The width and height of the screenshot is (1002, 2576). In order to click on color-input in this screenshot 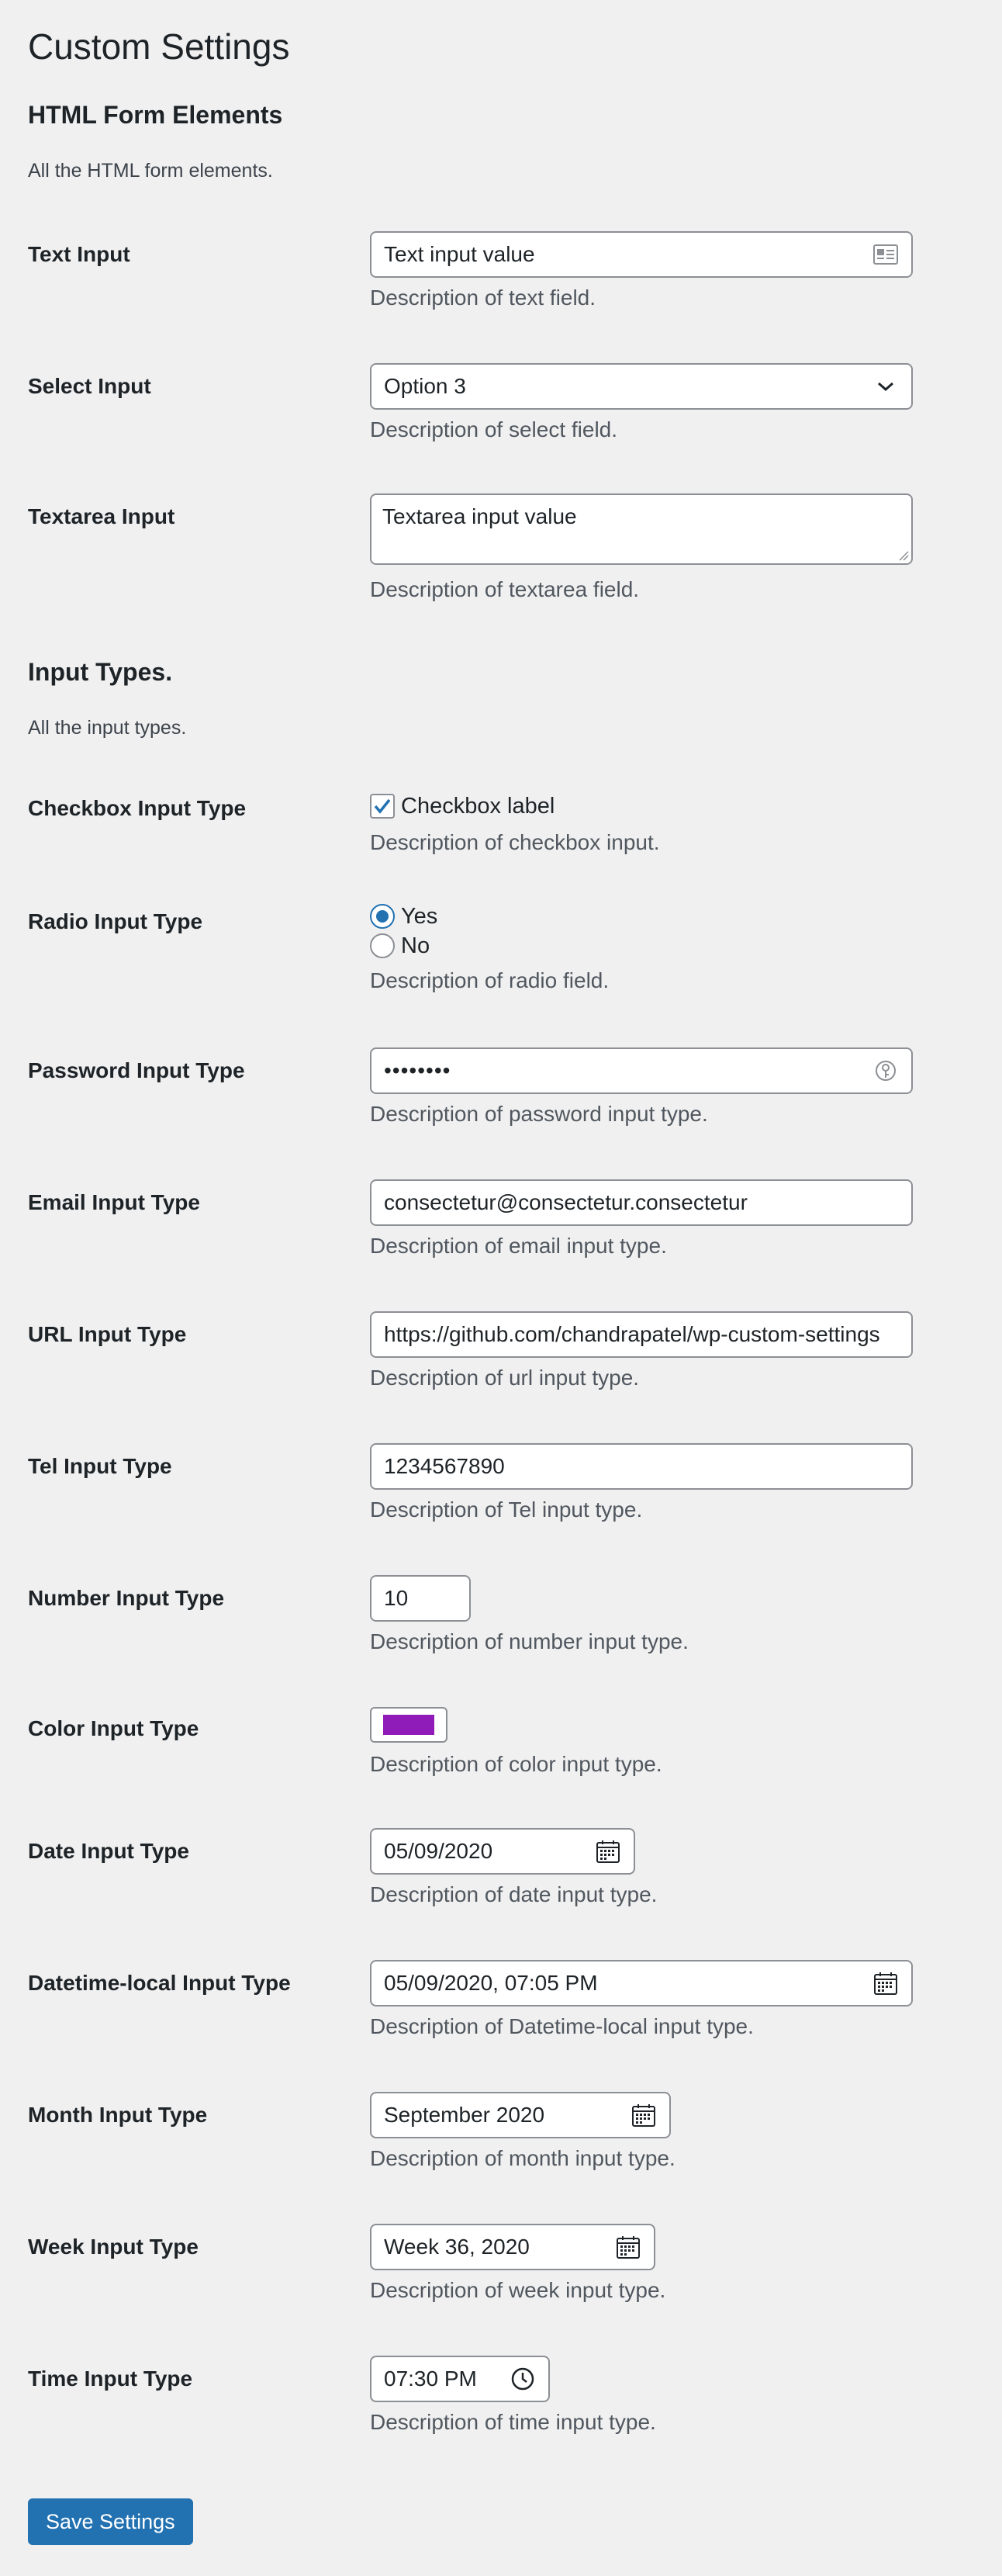, I will do `click(409, 1725)`.